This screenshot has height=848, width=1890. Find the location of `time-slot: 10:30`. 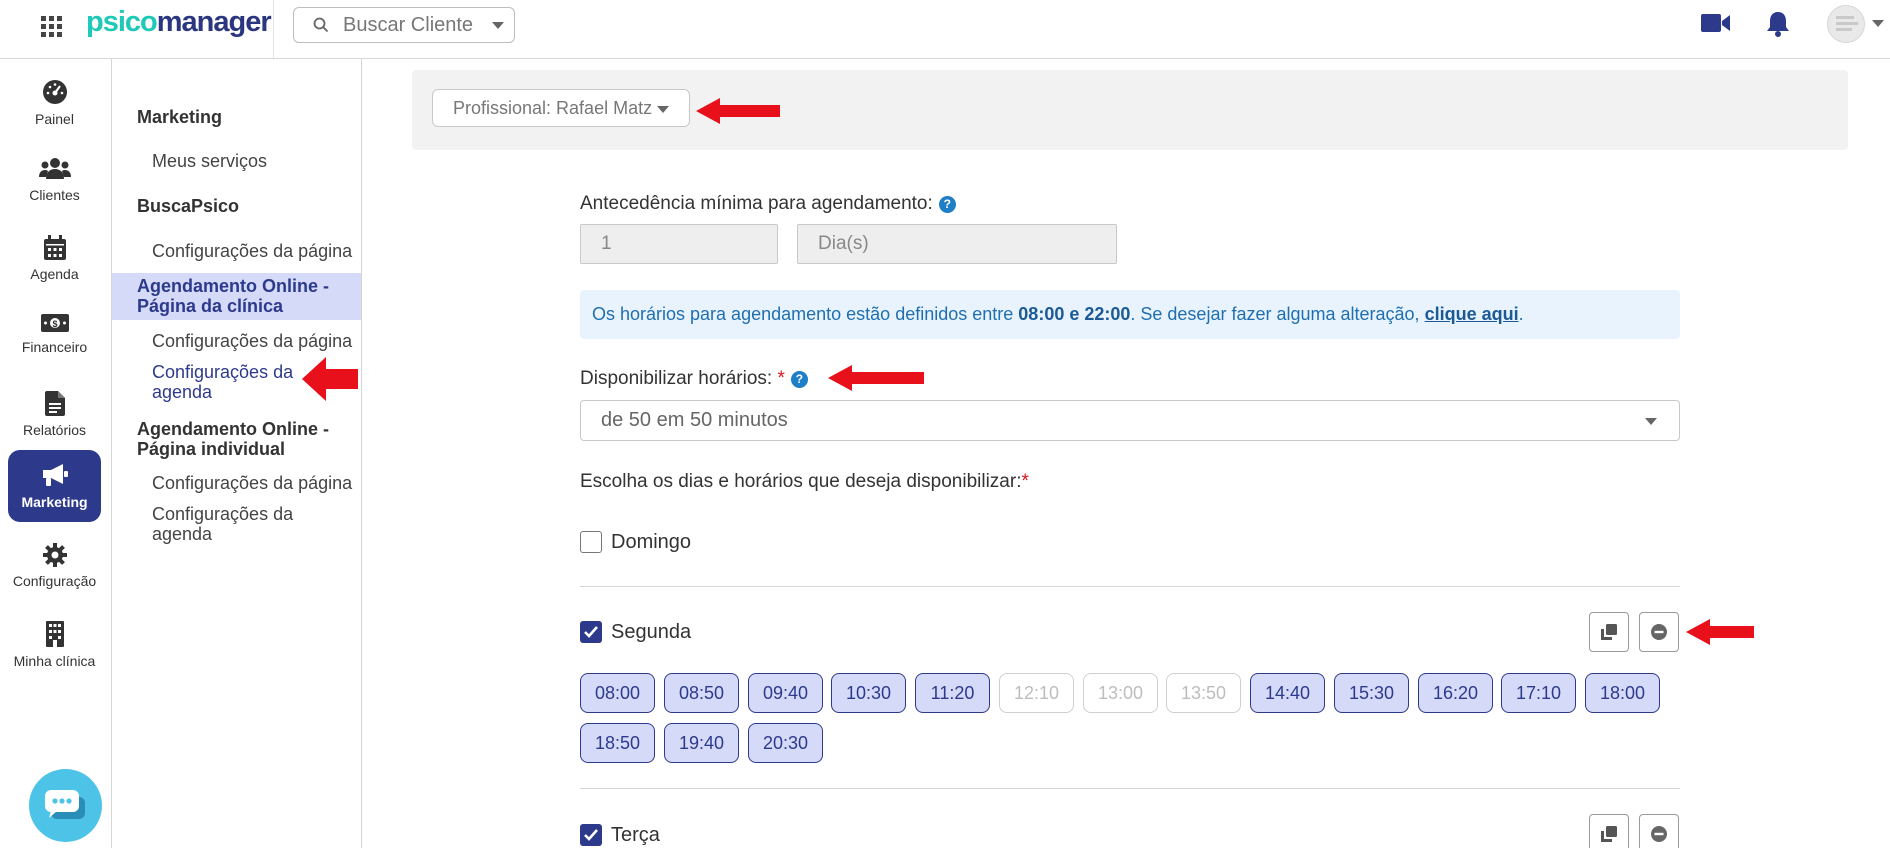

time-slot: 10:30 is located at coordinates (868, 693).